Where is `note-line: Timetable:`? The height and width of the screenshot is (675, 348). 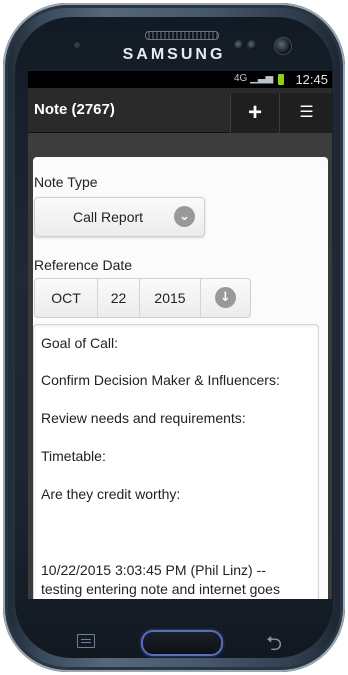
note-line: Timetable: is located at coordinates (73, 456).